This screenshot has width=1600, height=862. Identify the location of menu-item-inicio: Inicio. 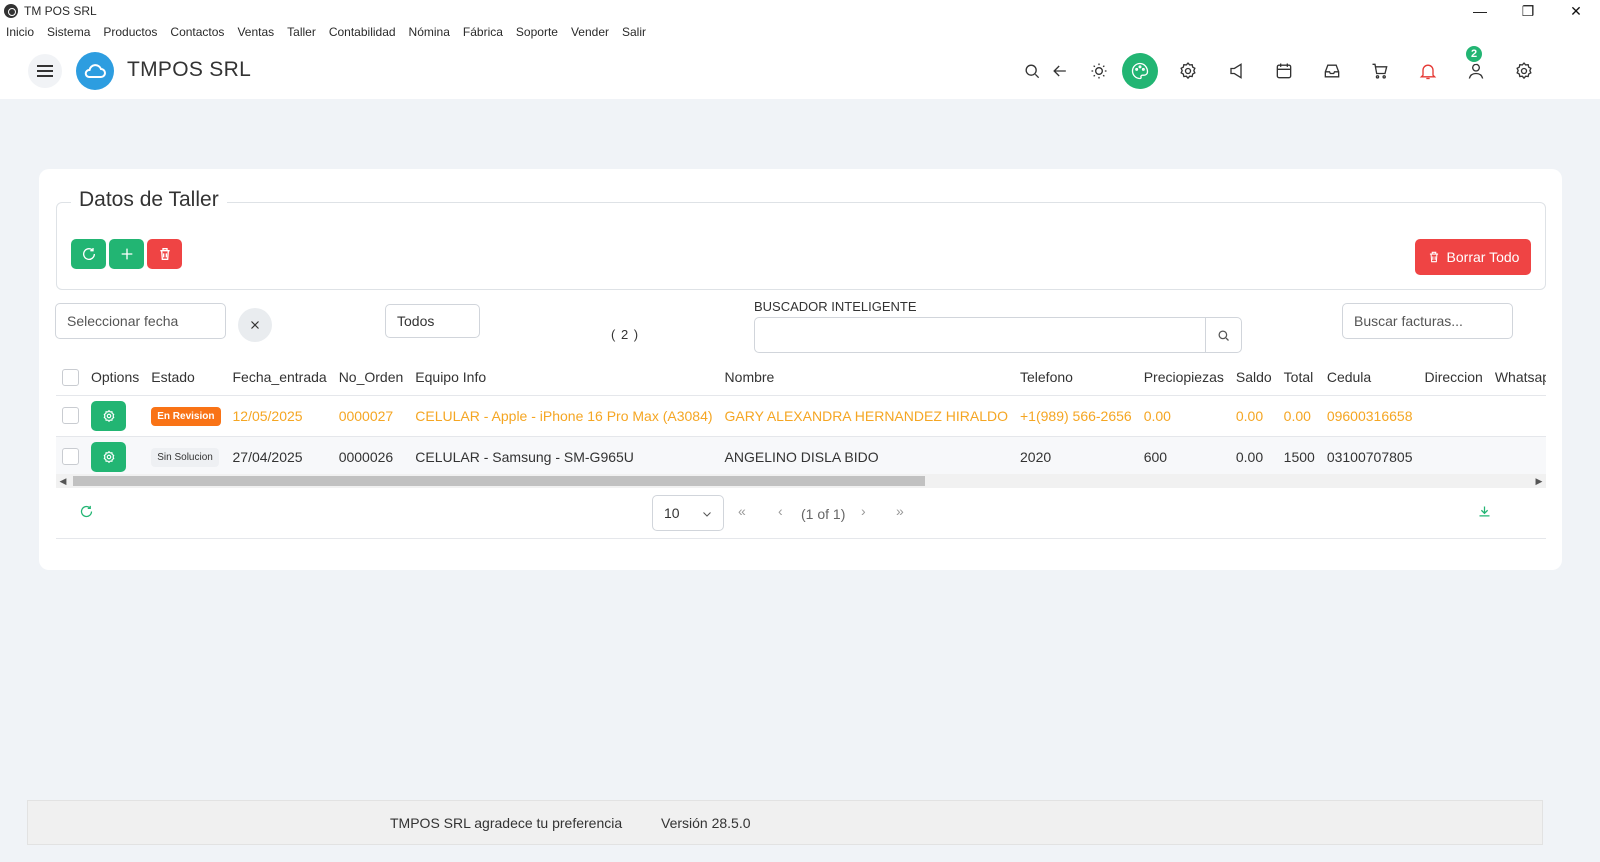
(20, 32).